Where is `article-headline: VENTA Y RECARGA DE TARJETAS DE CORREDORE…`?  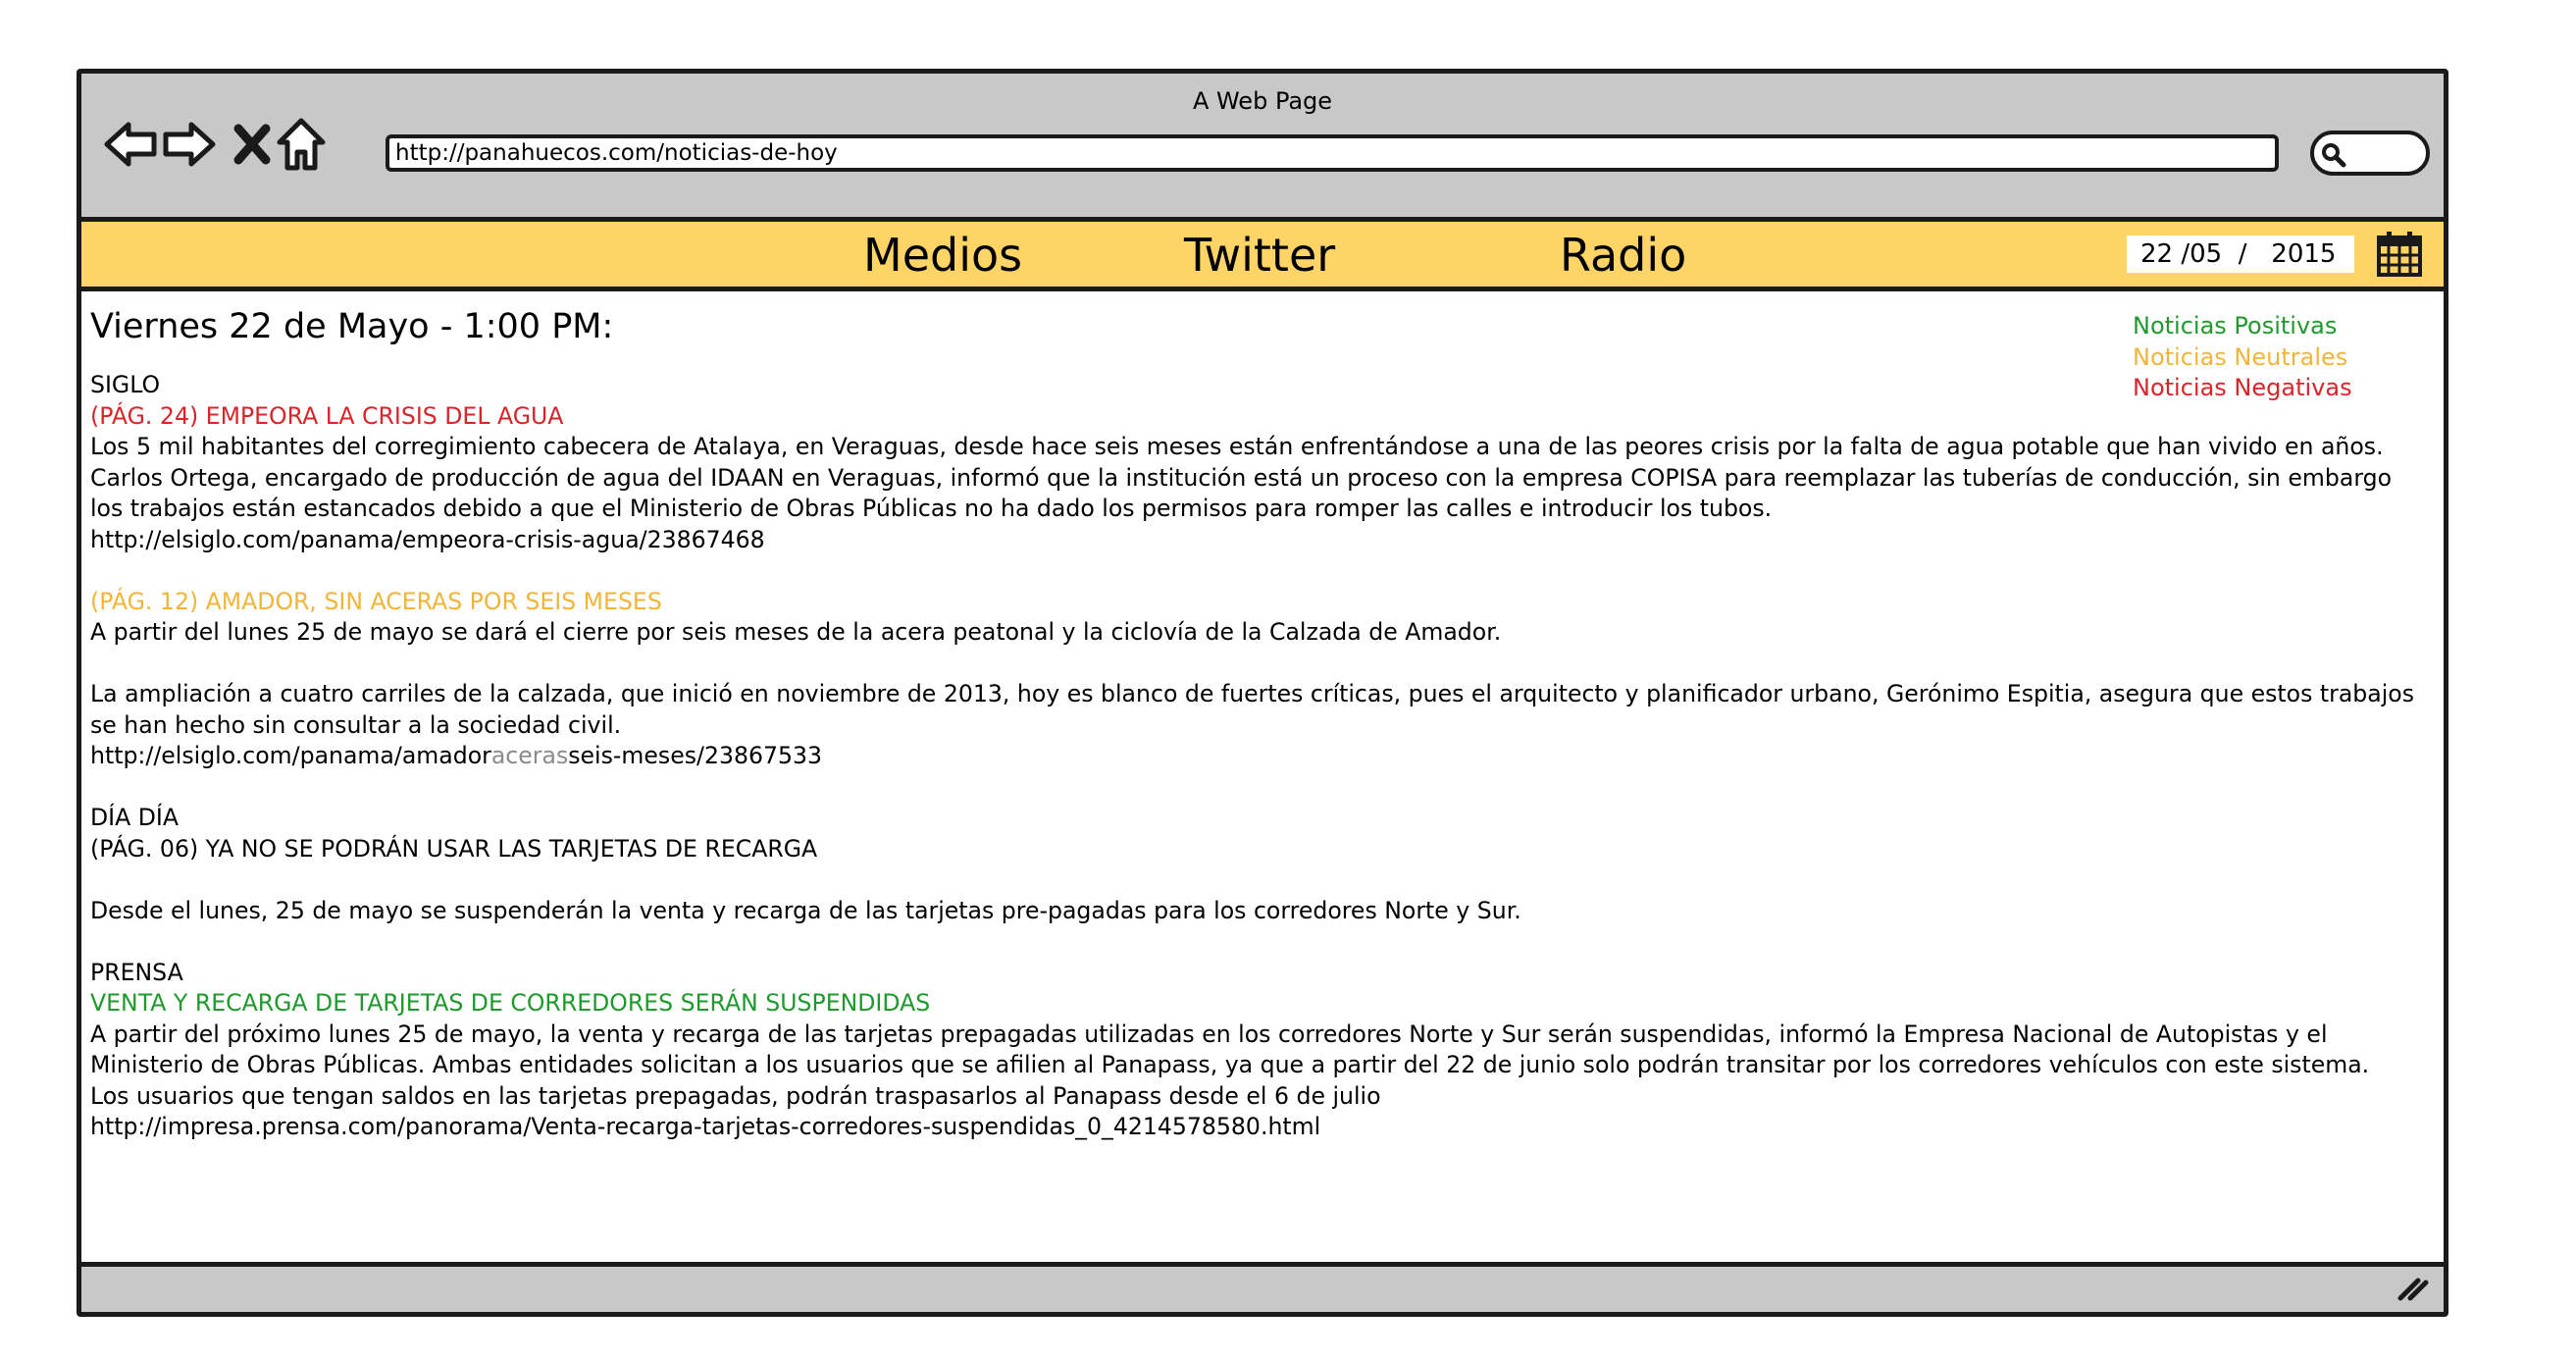 article-headline: VENTA Y RECARGA DE TARJETAS DE CORREDORE… is located at coordinates (510, 1003).